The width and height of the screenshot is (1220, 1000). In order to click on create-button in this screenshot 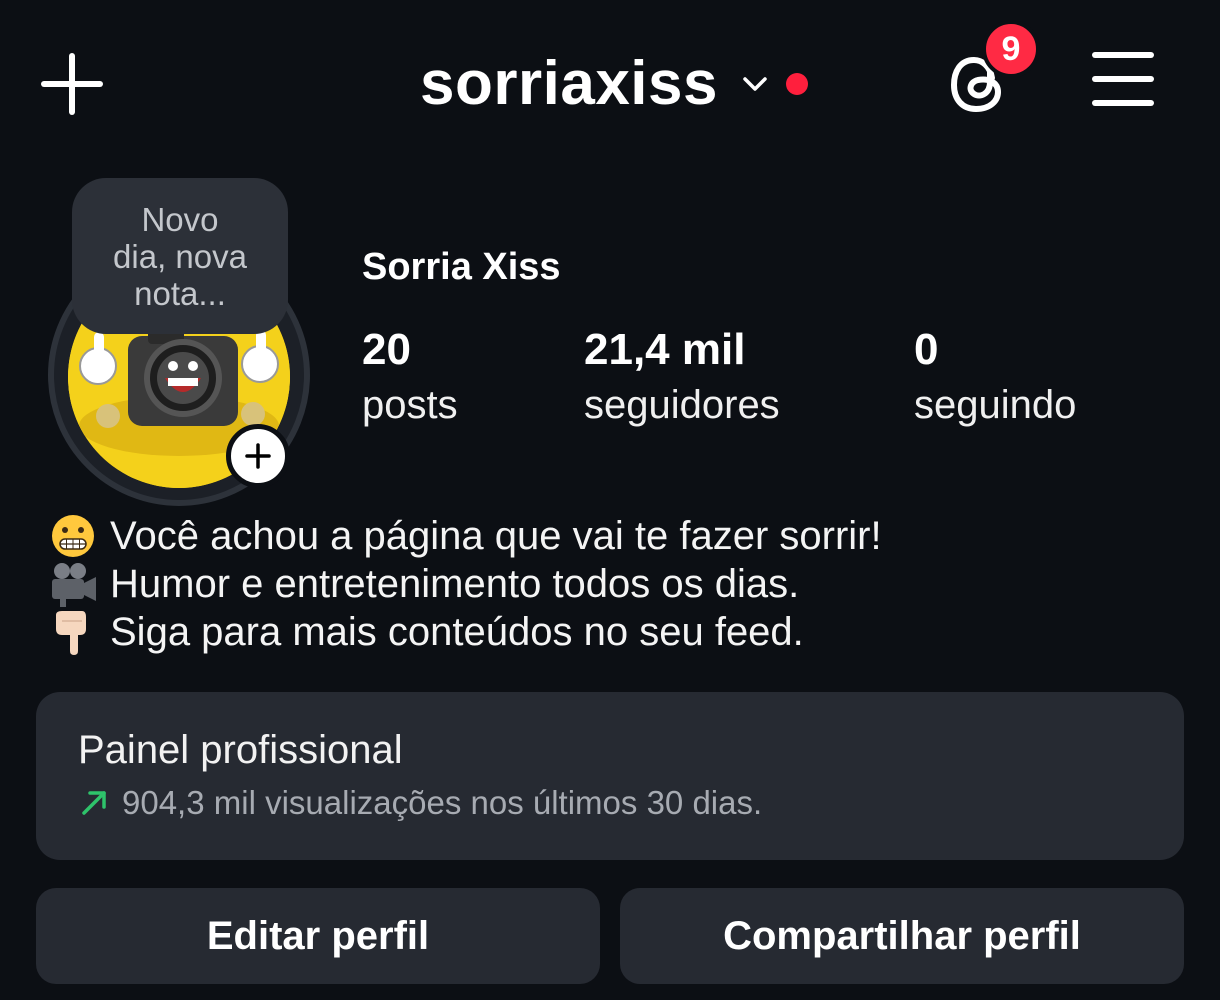, I will do `click(72, 84)`.